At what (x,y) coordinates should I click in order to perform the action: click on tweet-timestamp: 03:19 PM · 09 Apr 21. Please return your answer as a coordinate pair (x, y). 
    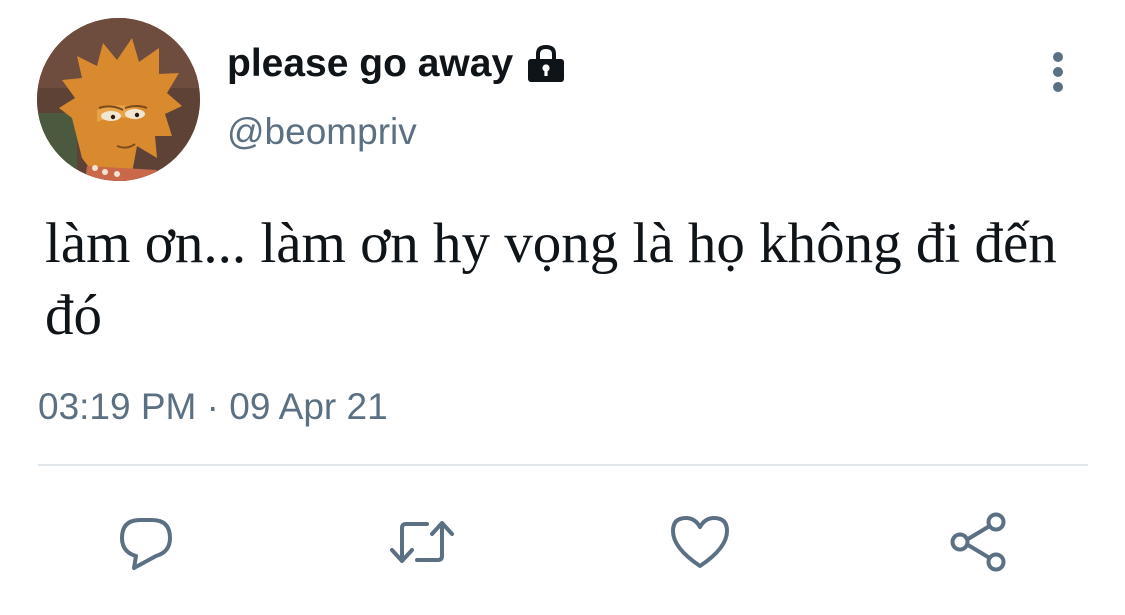
    Looking at the image, I should click on (213, 407).